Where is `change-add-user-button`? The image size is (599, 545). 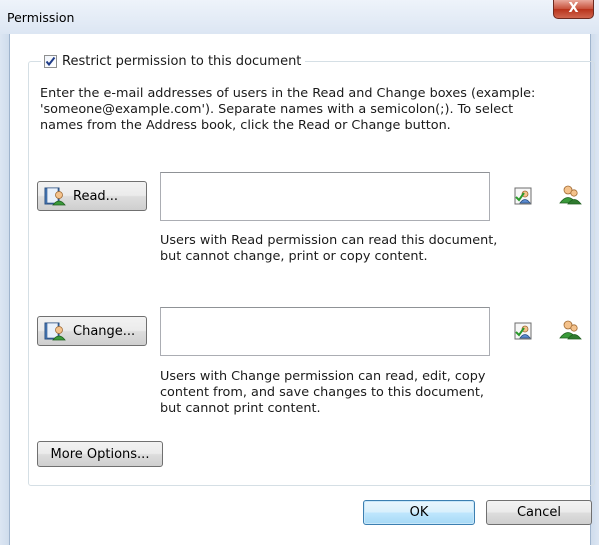 change-add-user-button is located at coordinates (570, 330).